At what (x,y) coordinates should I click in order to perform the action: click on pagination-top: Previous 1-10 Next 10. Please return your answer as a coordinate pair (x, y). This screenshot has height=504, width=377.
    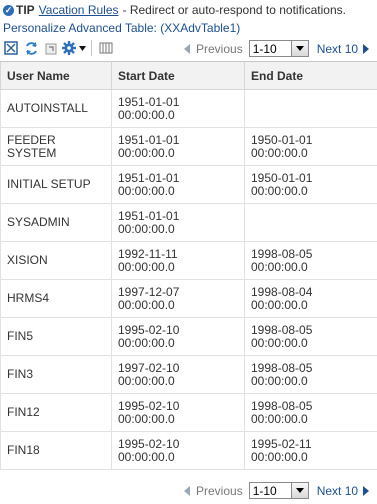
    Looking at the image, I should click on (277, 48).